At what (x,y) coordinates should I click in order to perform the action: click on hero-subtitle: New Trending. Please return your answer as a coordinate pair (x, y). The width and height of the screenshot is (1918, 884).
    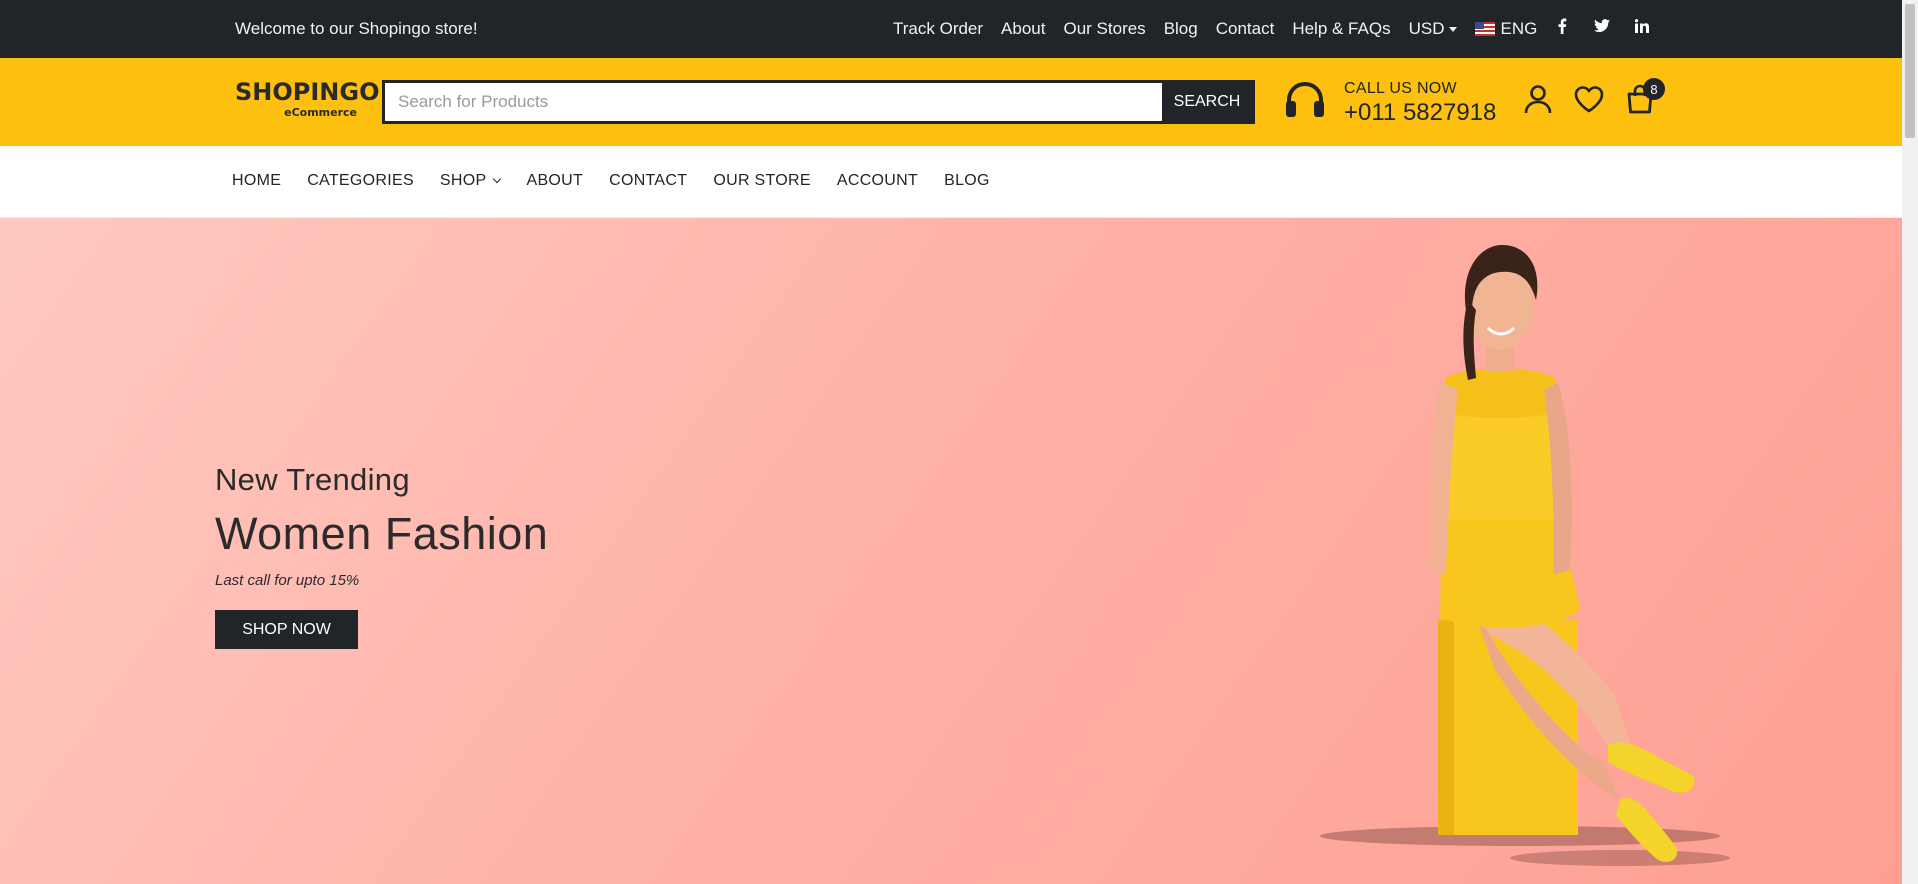
    Looking at the image, I should click on (312, 479).